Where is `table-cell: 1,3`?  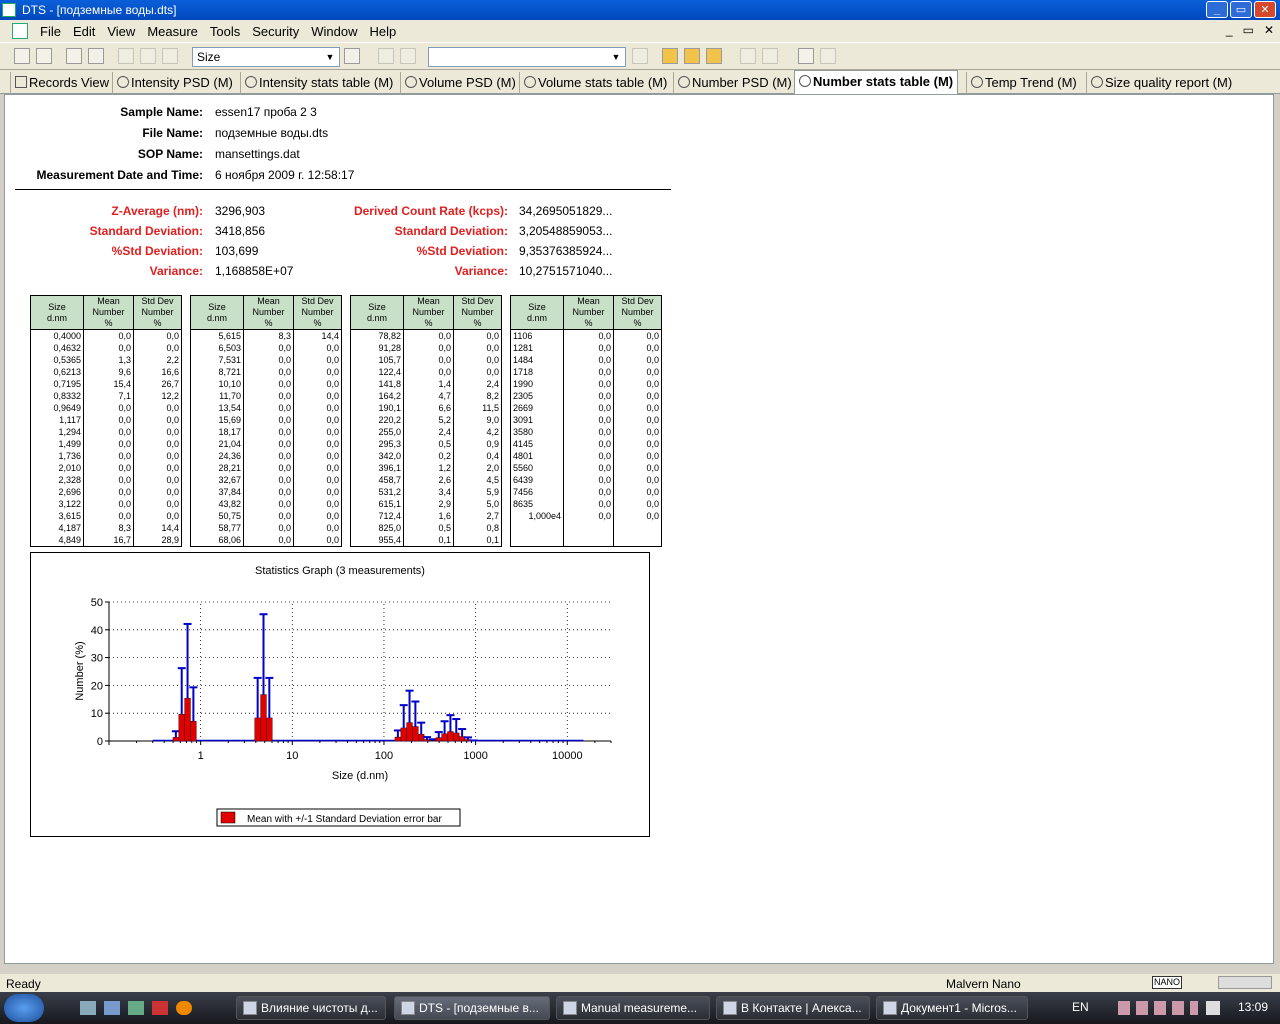
table-cell: 1,3 is located at coordinates (108, 360).